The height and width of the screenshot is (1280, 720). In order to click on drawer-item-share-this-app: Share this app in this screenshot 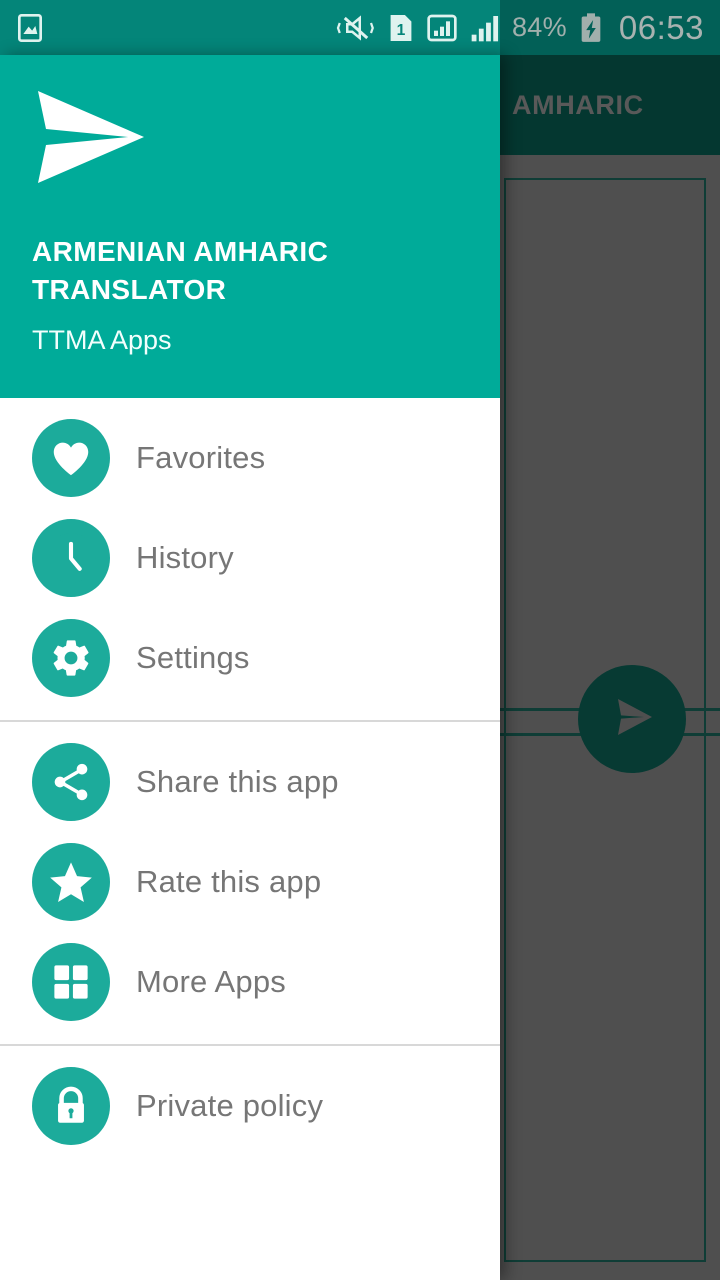, I will do `click(250, 782)`.